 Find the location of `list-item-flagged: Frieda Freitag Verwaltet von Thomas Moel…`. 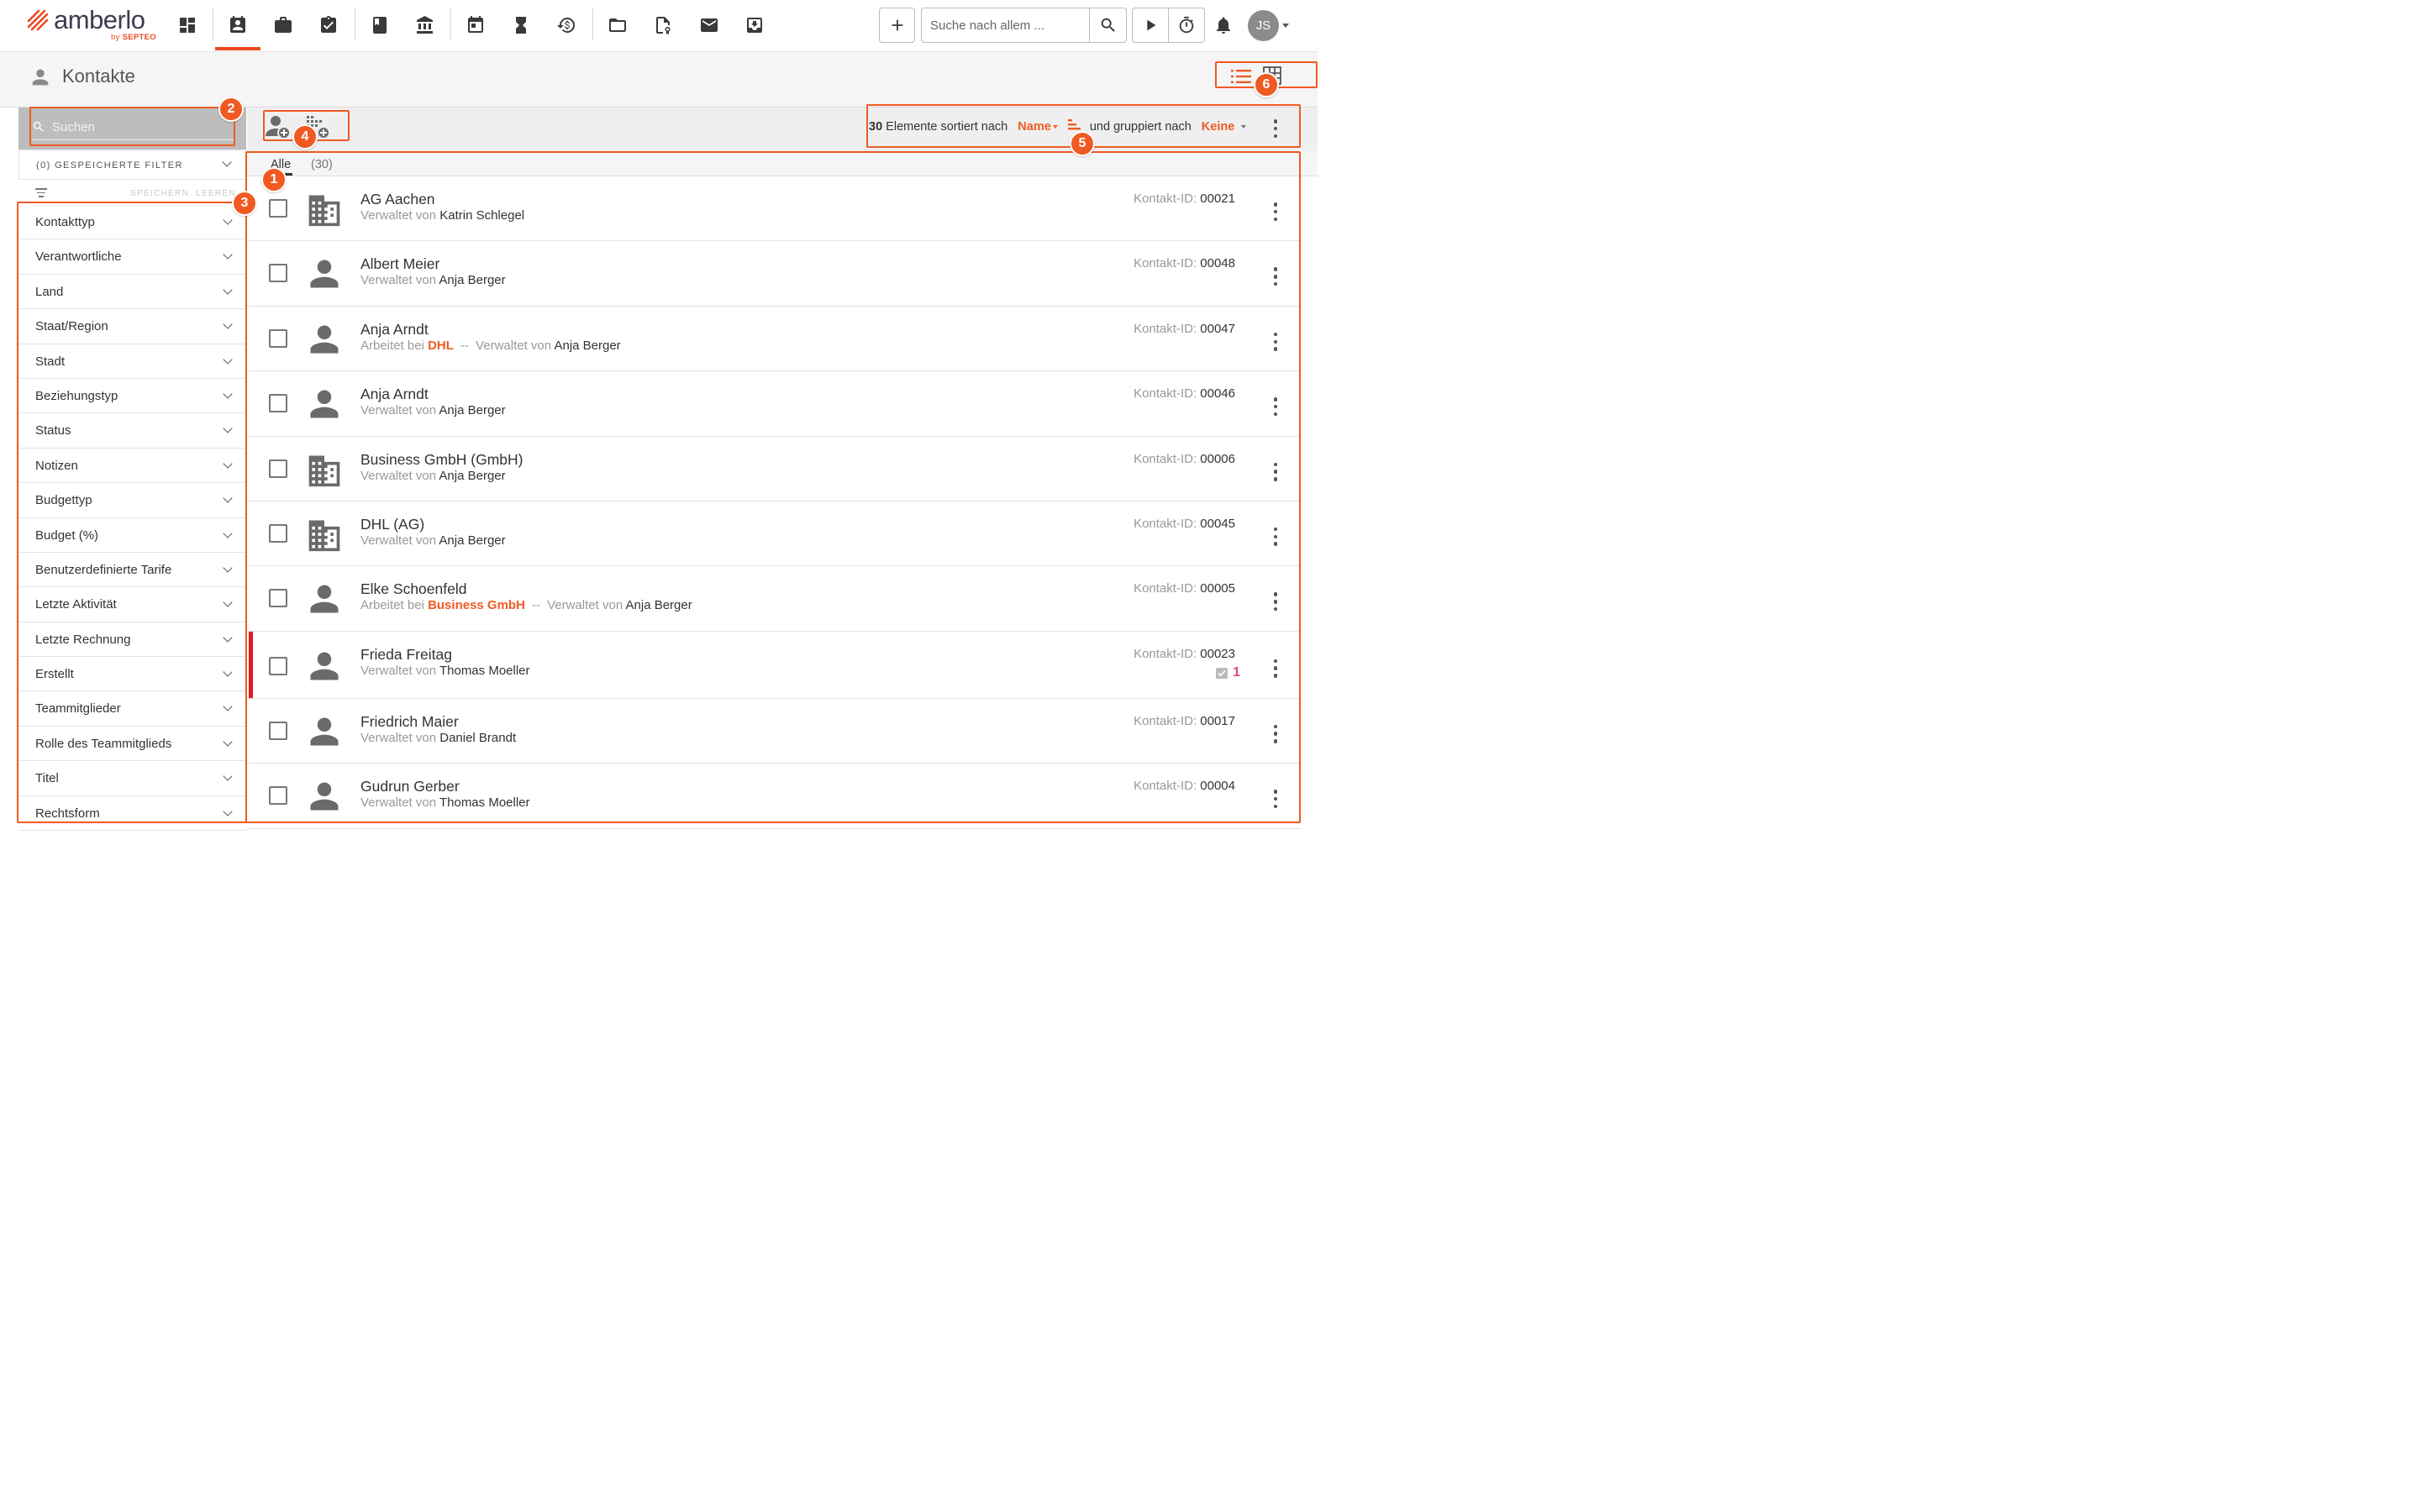

list-item-flagged: Frieda Freitag Verwaltet von Thomas Moel… is located at coordinates (774, 665).